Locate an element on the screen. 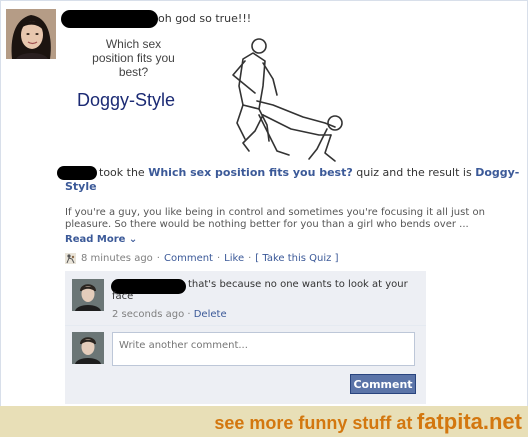  read-more-link: Read More ⌄ is located at coordinates (101, 239).